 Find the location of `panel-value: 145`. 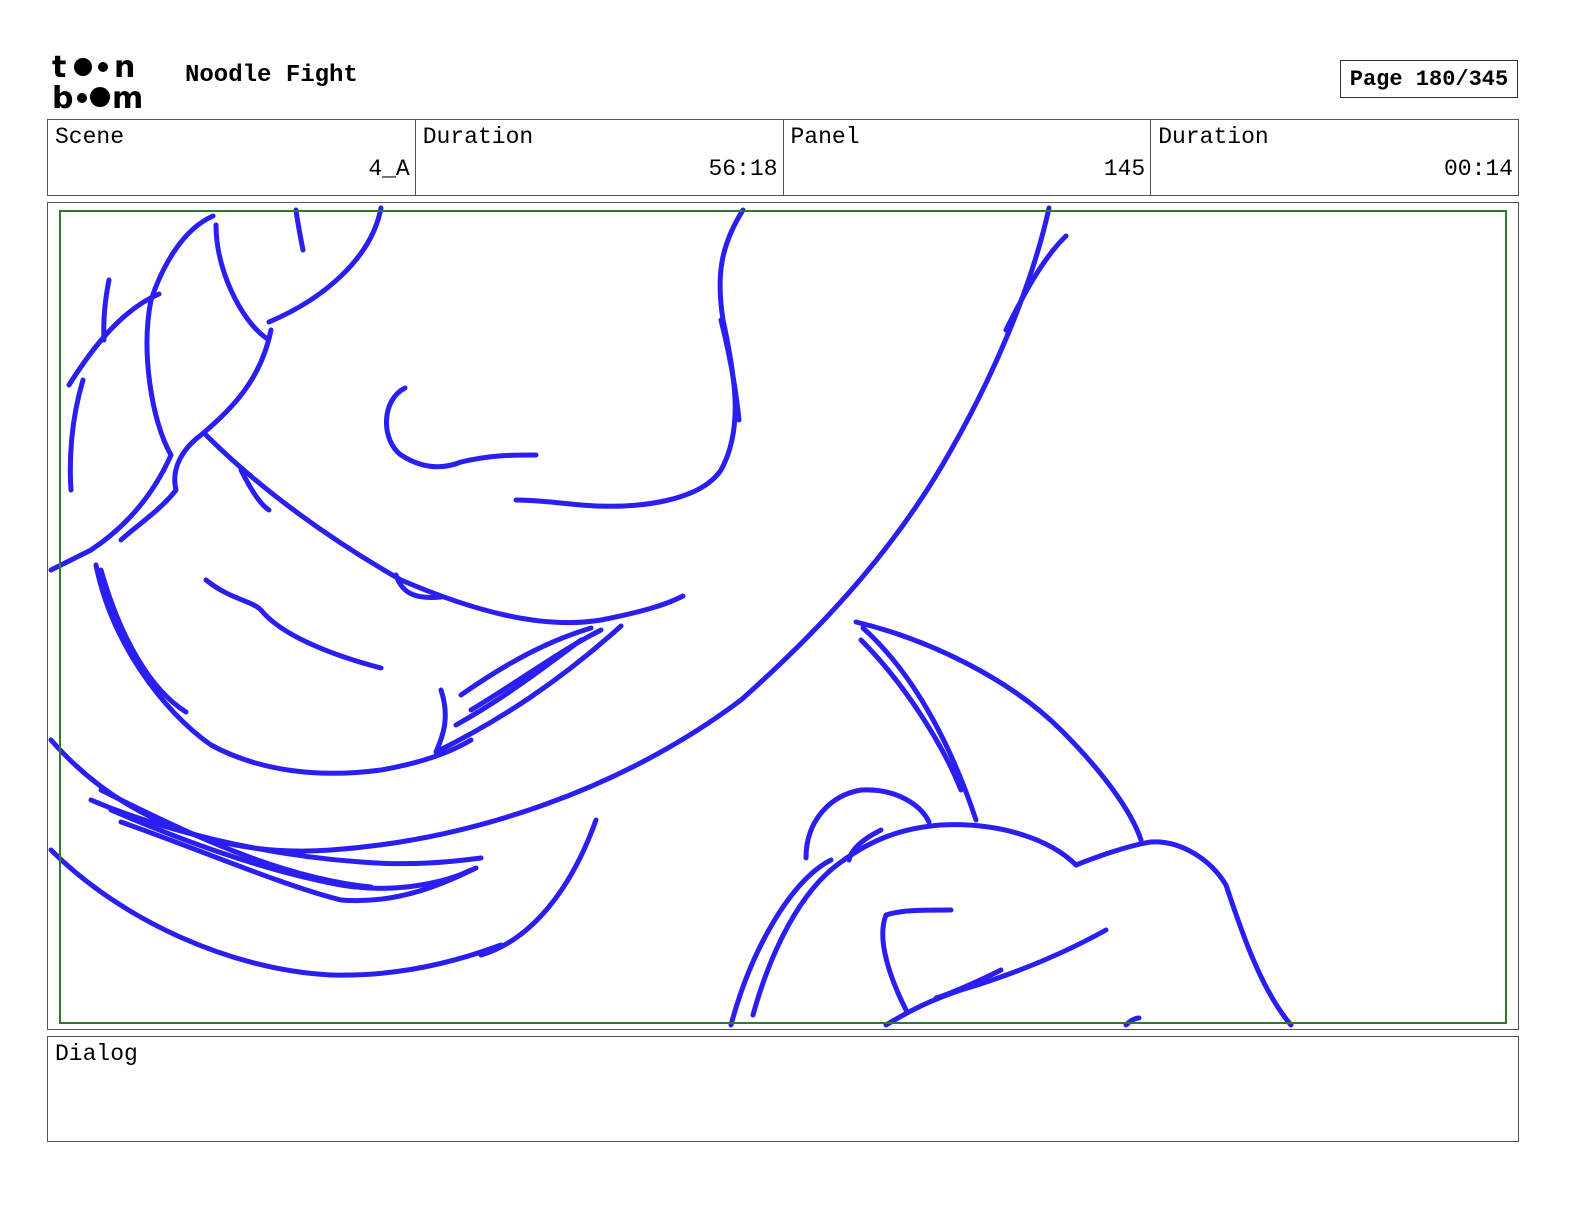

panel-value: 145 is located at coordinates (1124, 169).